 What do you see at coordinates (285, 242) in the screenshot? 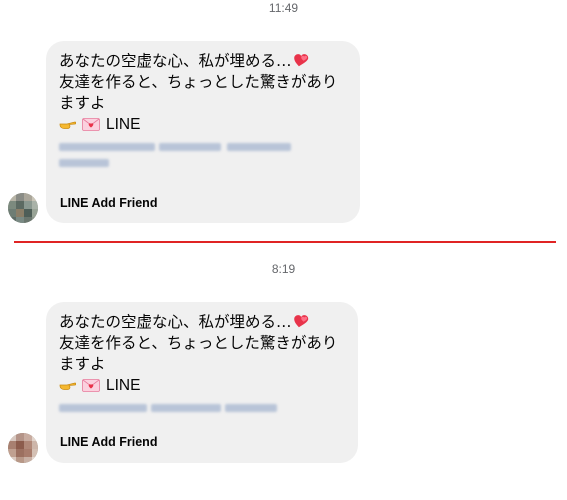
I see `red-divider` at bounding box center [285, 242].